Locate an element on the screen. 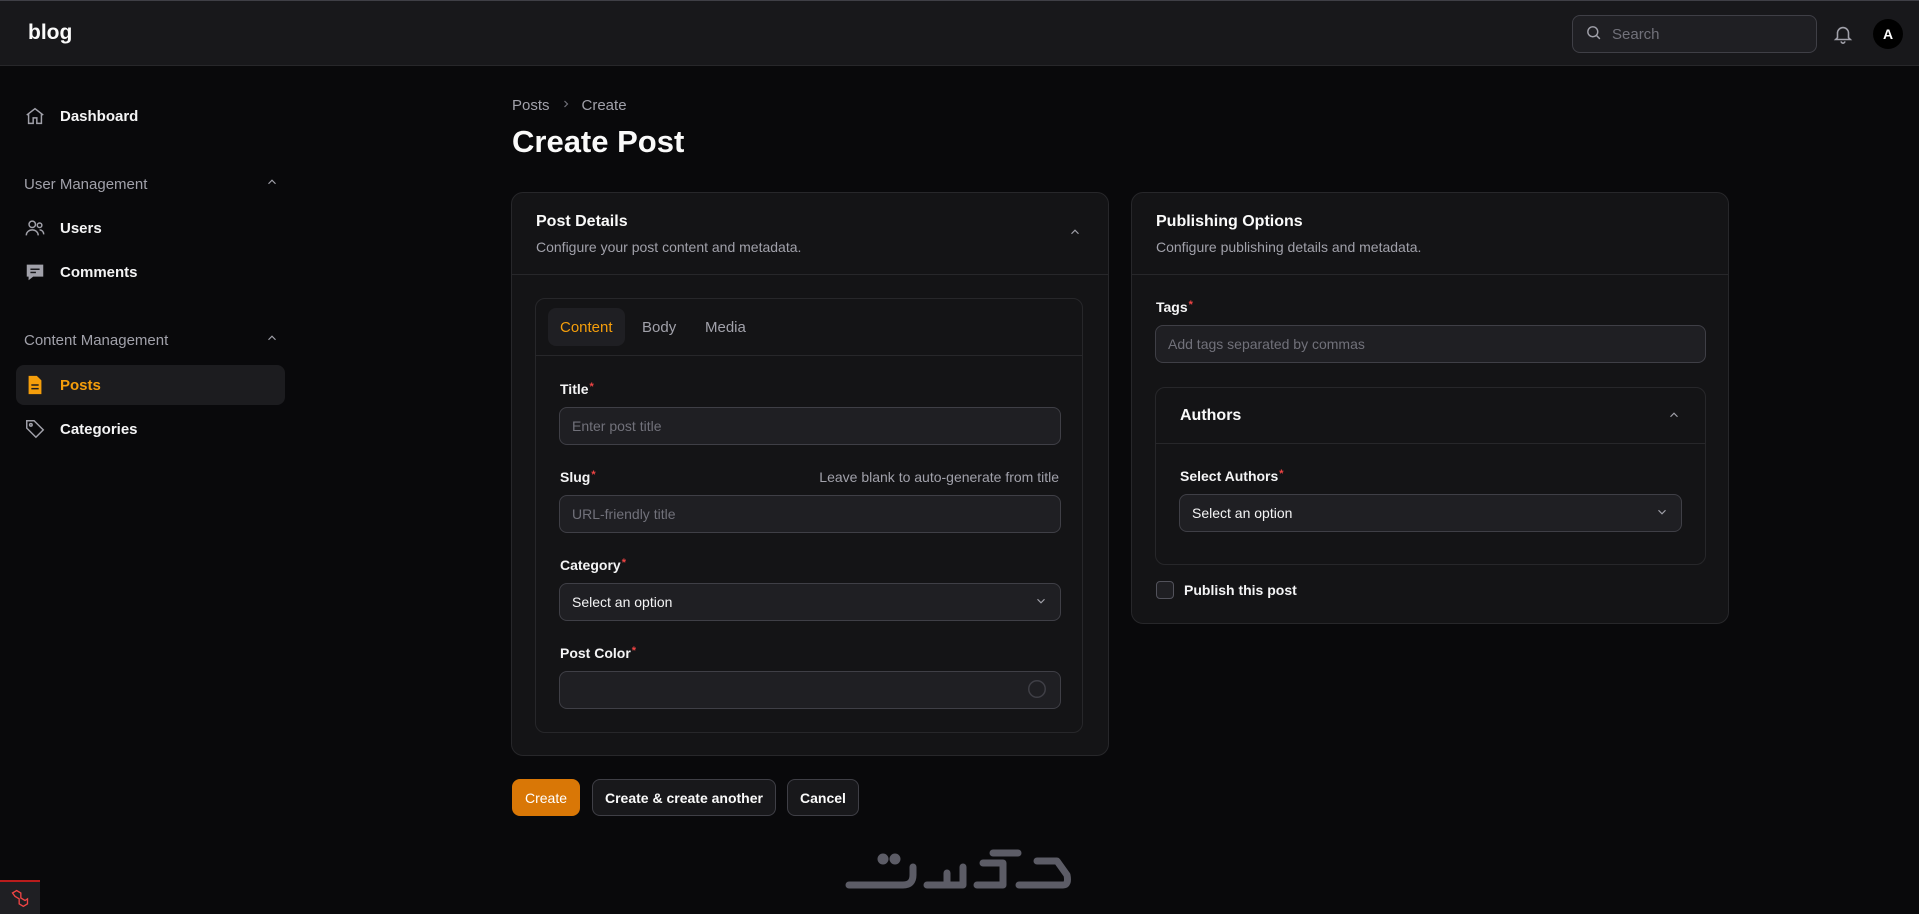 The width and height of the screenshot is (1919, 914). post-color-label-text: Post Color is located at coordinates (595, 653).